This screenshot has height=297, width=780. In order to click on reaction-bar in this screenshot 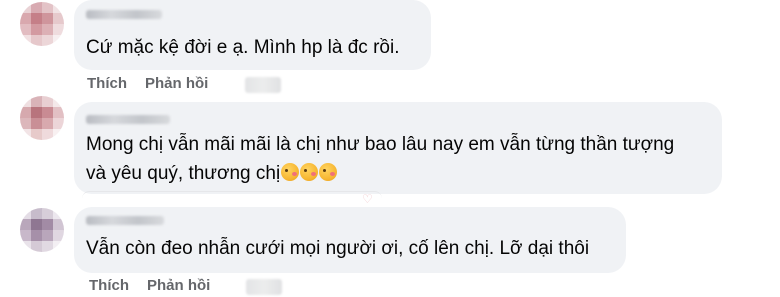, I will do `click(232, 198)`.